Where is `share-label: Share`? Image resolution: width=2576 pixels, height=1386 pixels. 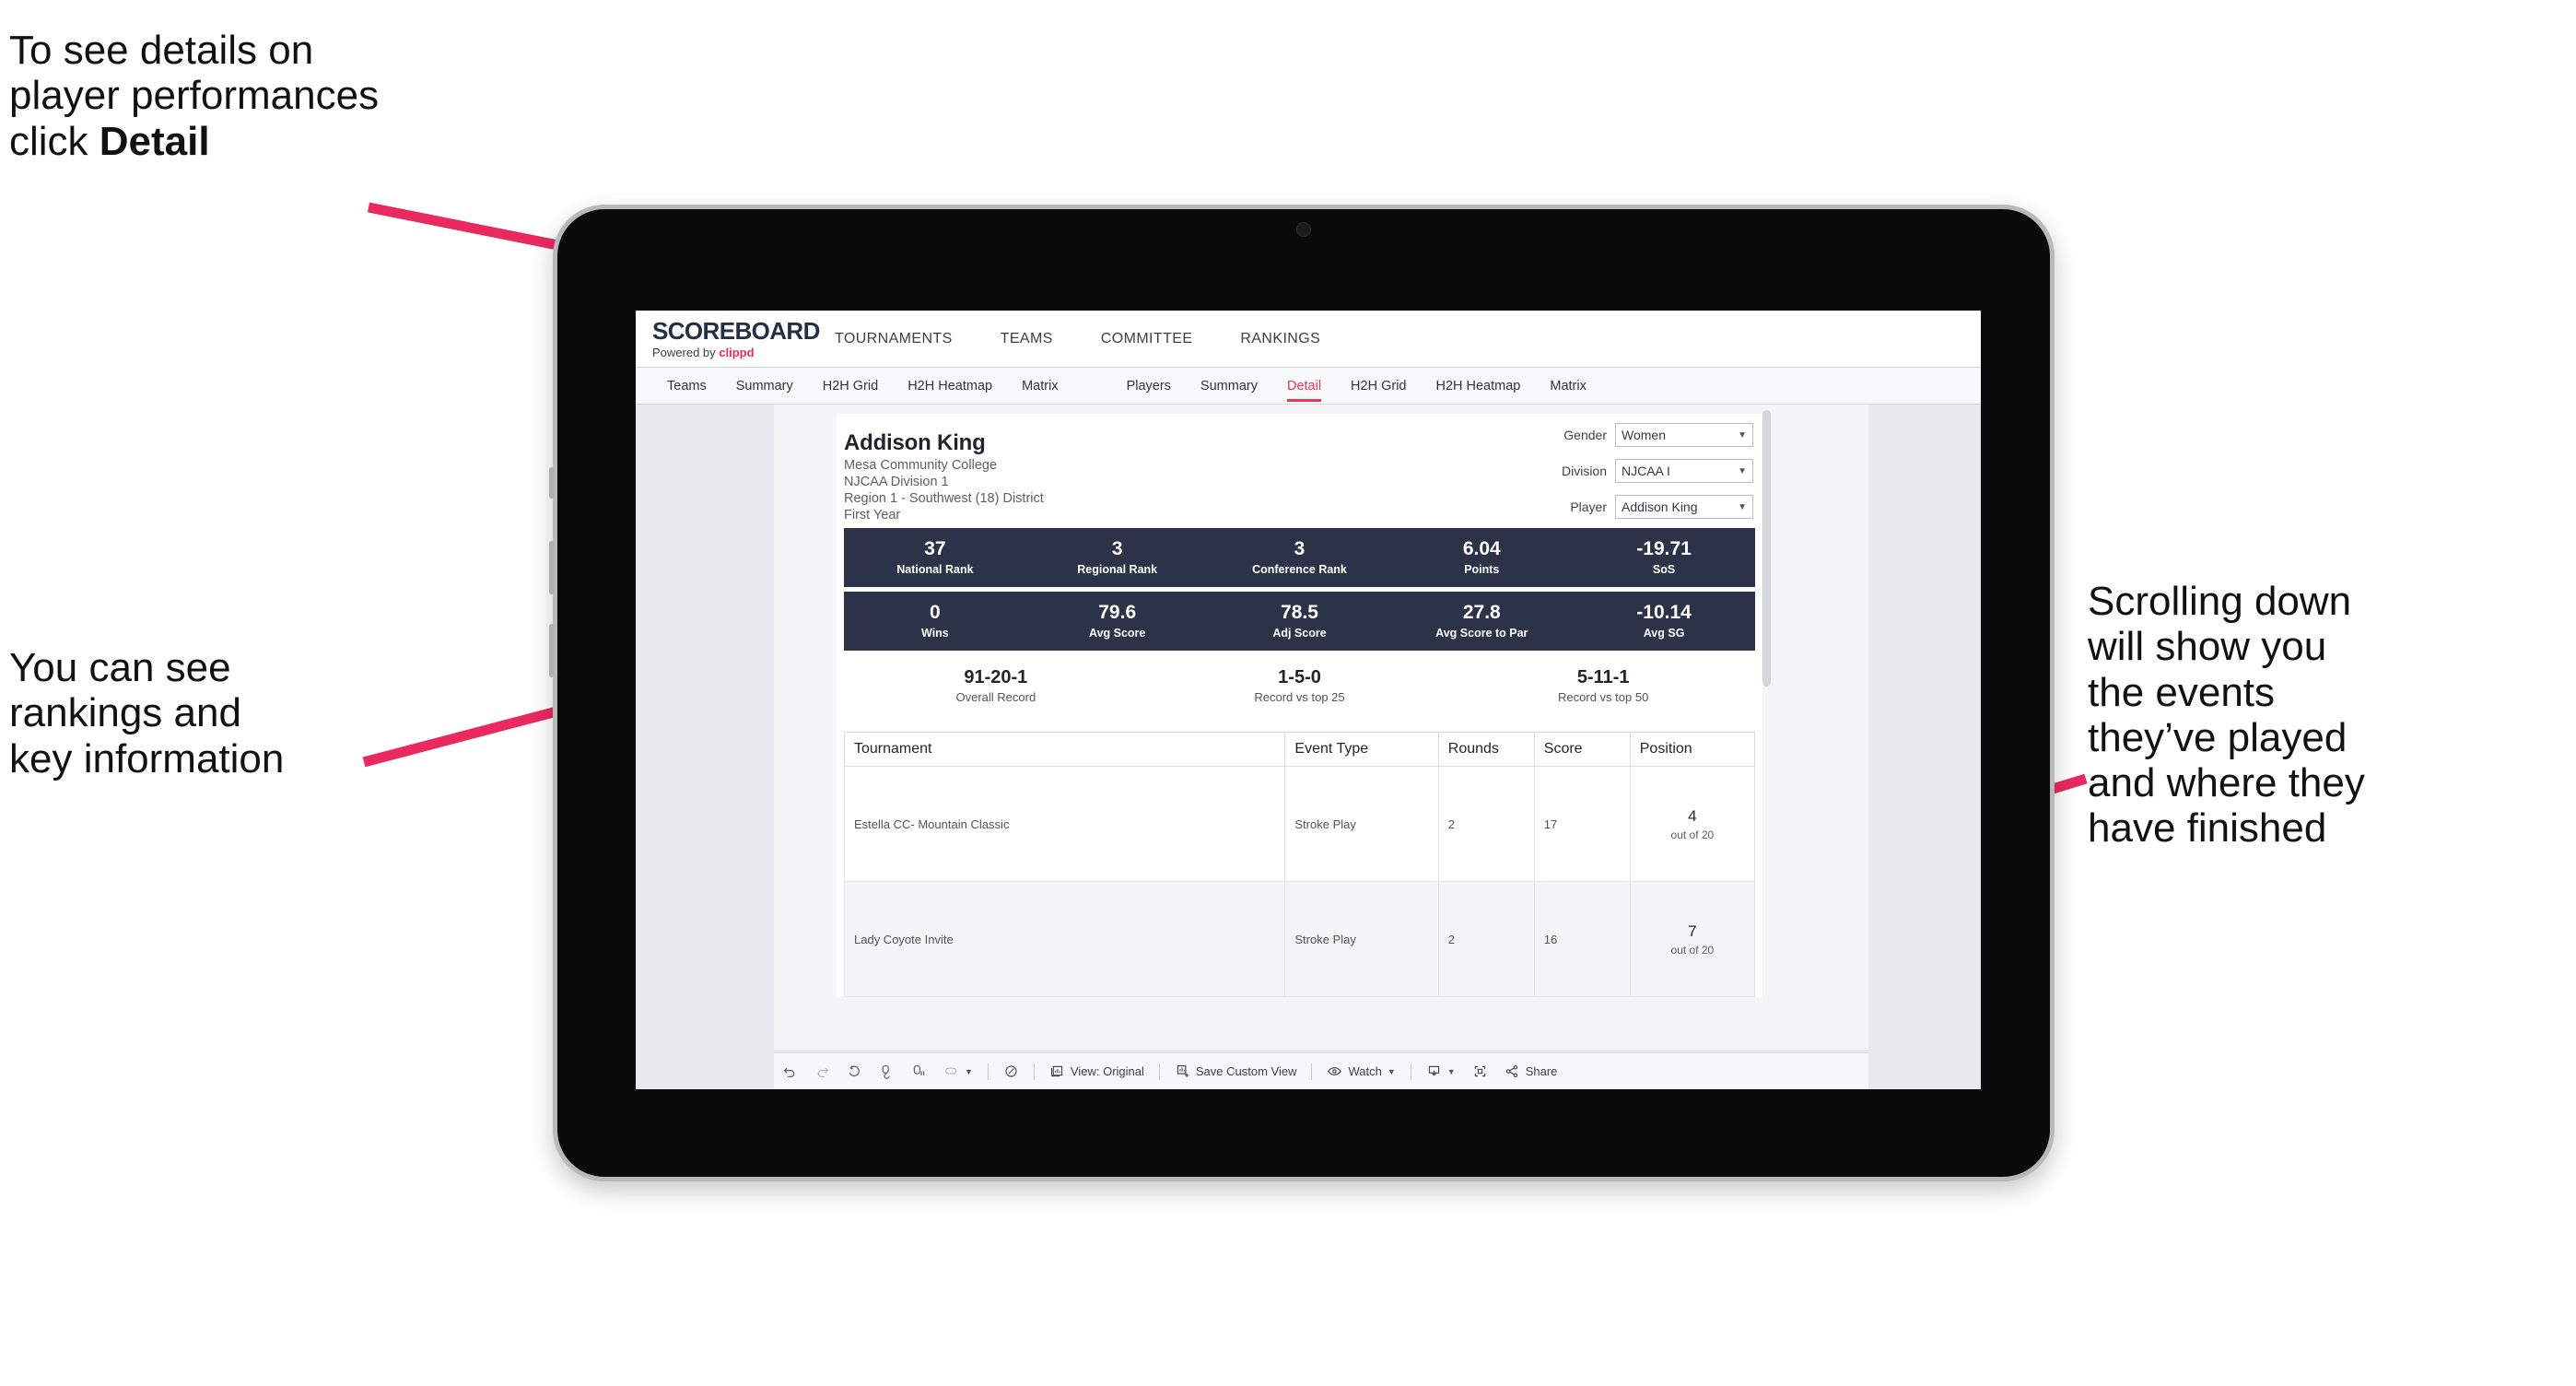
share-label: Share is located at coordinates (1541, 1071).